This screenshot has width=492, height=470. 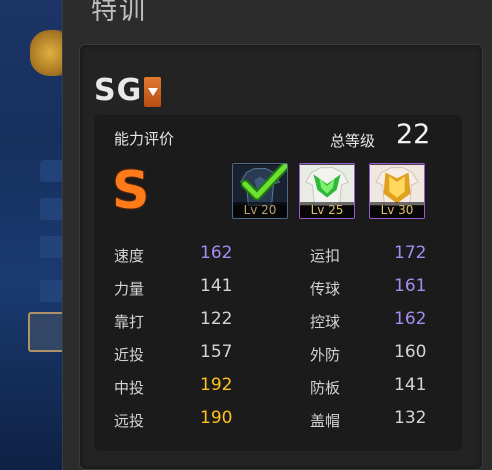 What do you see at coordinates (216, 352) in the screenshot?
I see `stat-value: 157` at bounding box center [216, 352].